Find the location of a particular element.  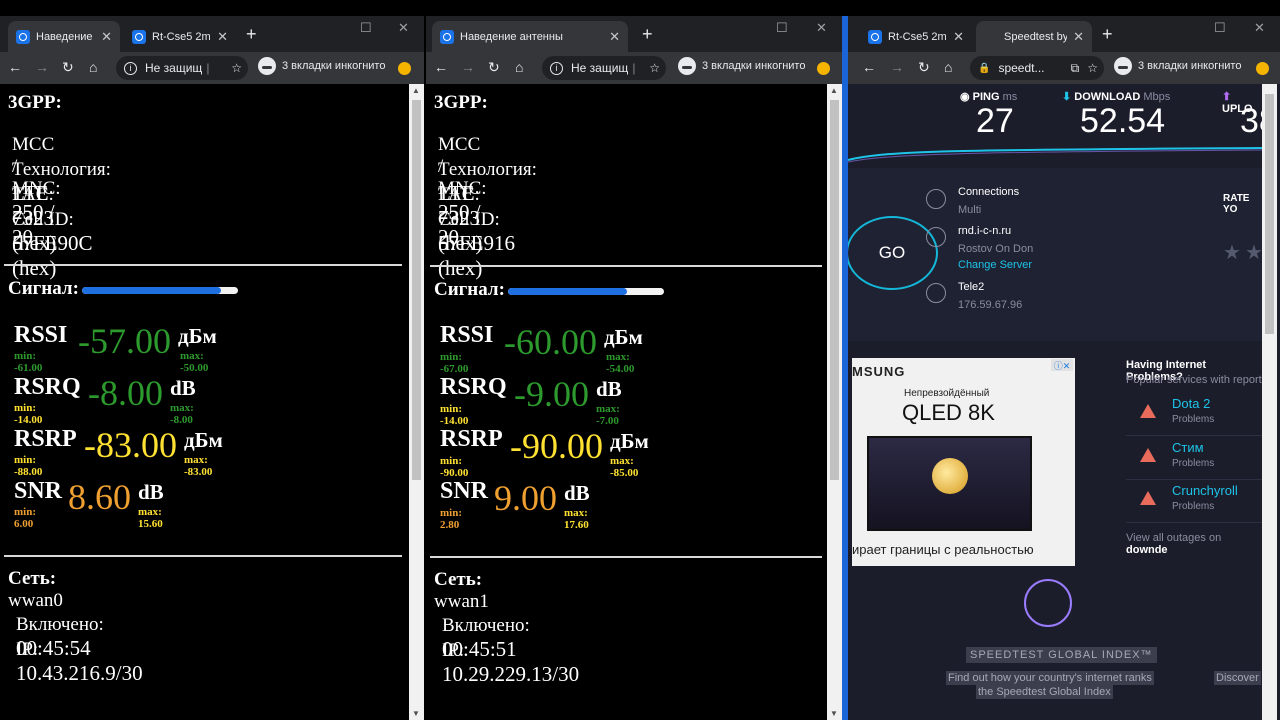

tab-strip: Rt-Cse5 2mX ✕ Speedtest by ✕ + ☐ ✕ is located at coordinates (1064, 34).